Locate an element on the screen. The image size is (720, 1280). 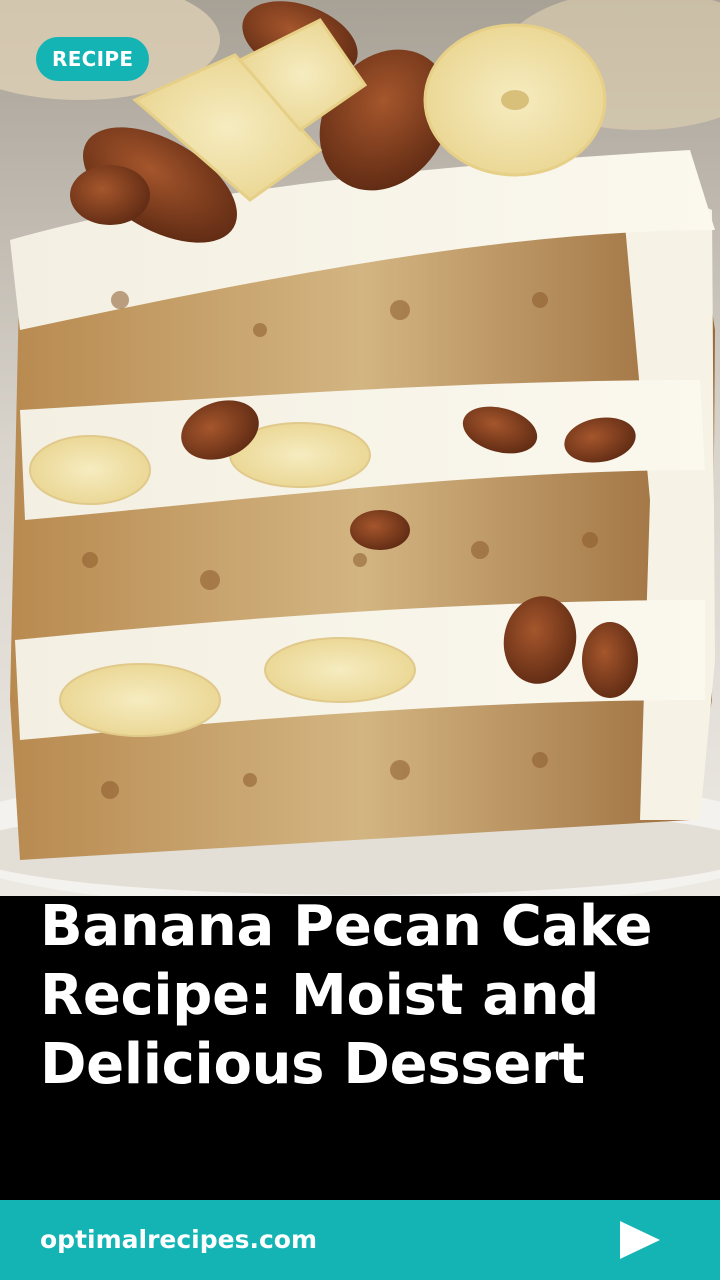
next-button is located at coordinates (640, 1240).